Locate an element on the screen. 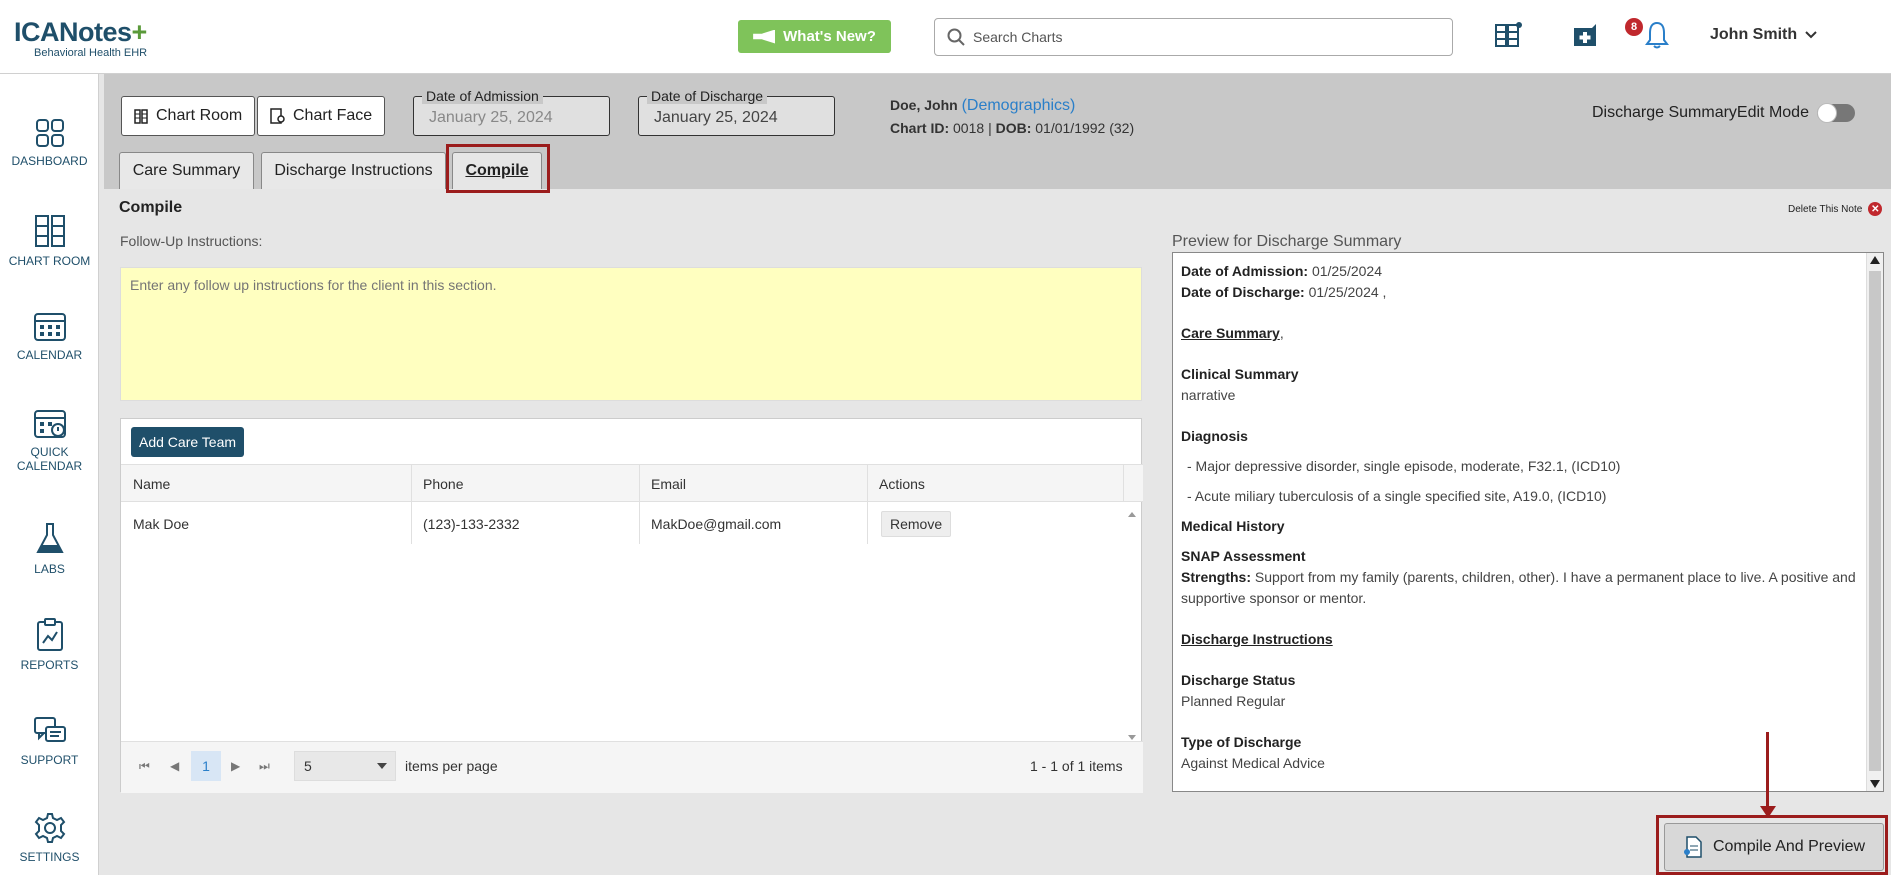  discharge-instructions-heading: Discharge Instructions is located at coordinates (1257, 639).